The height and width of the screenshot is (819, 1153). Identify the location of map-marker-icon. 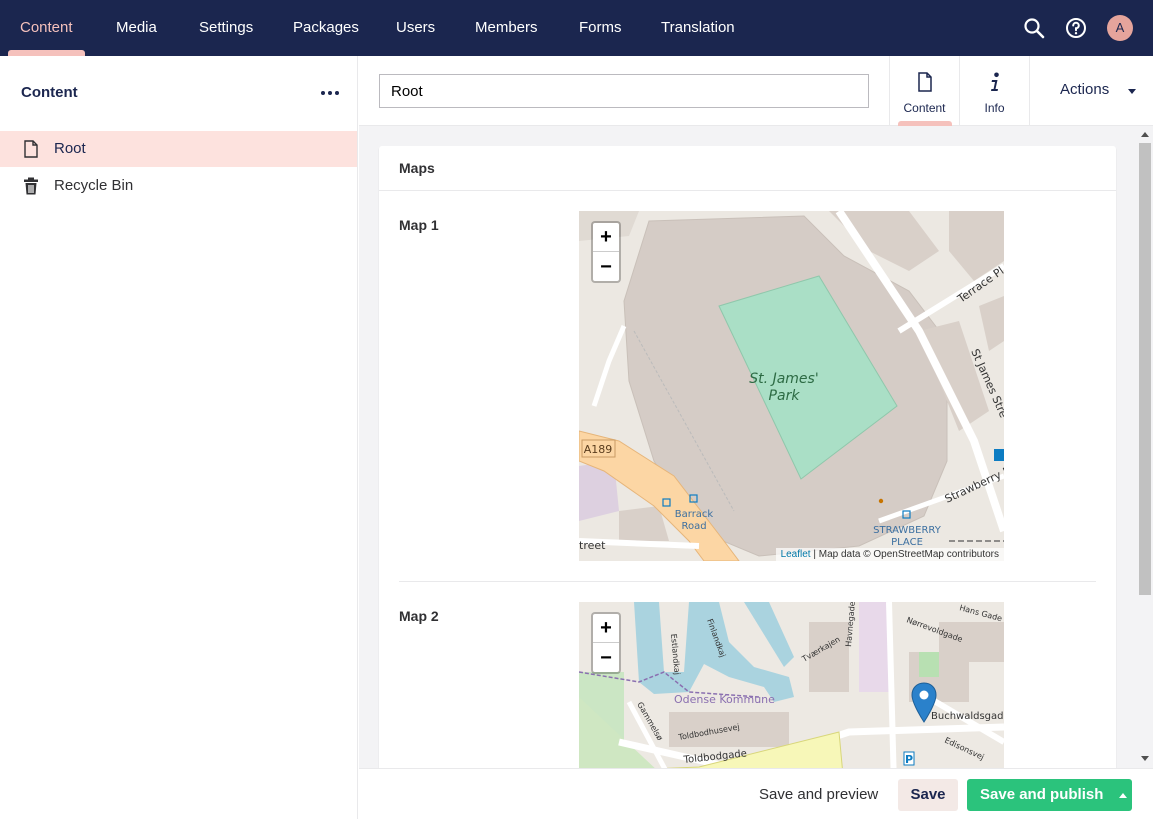
(924, 703).